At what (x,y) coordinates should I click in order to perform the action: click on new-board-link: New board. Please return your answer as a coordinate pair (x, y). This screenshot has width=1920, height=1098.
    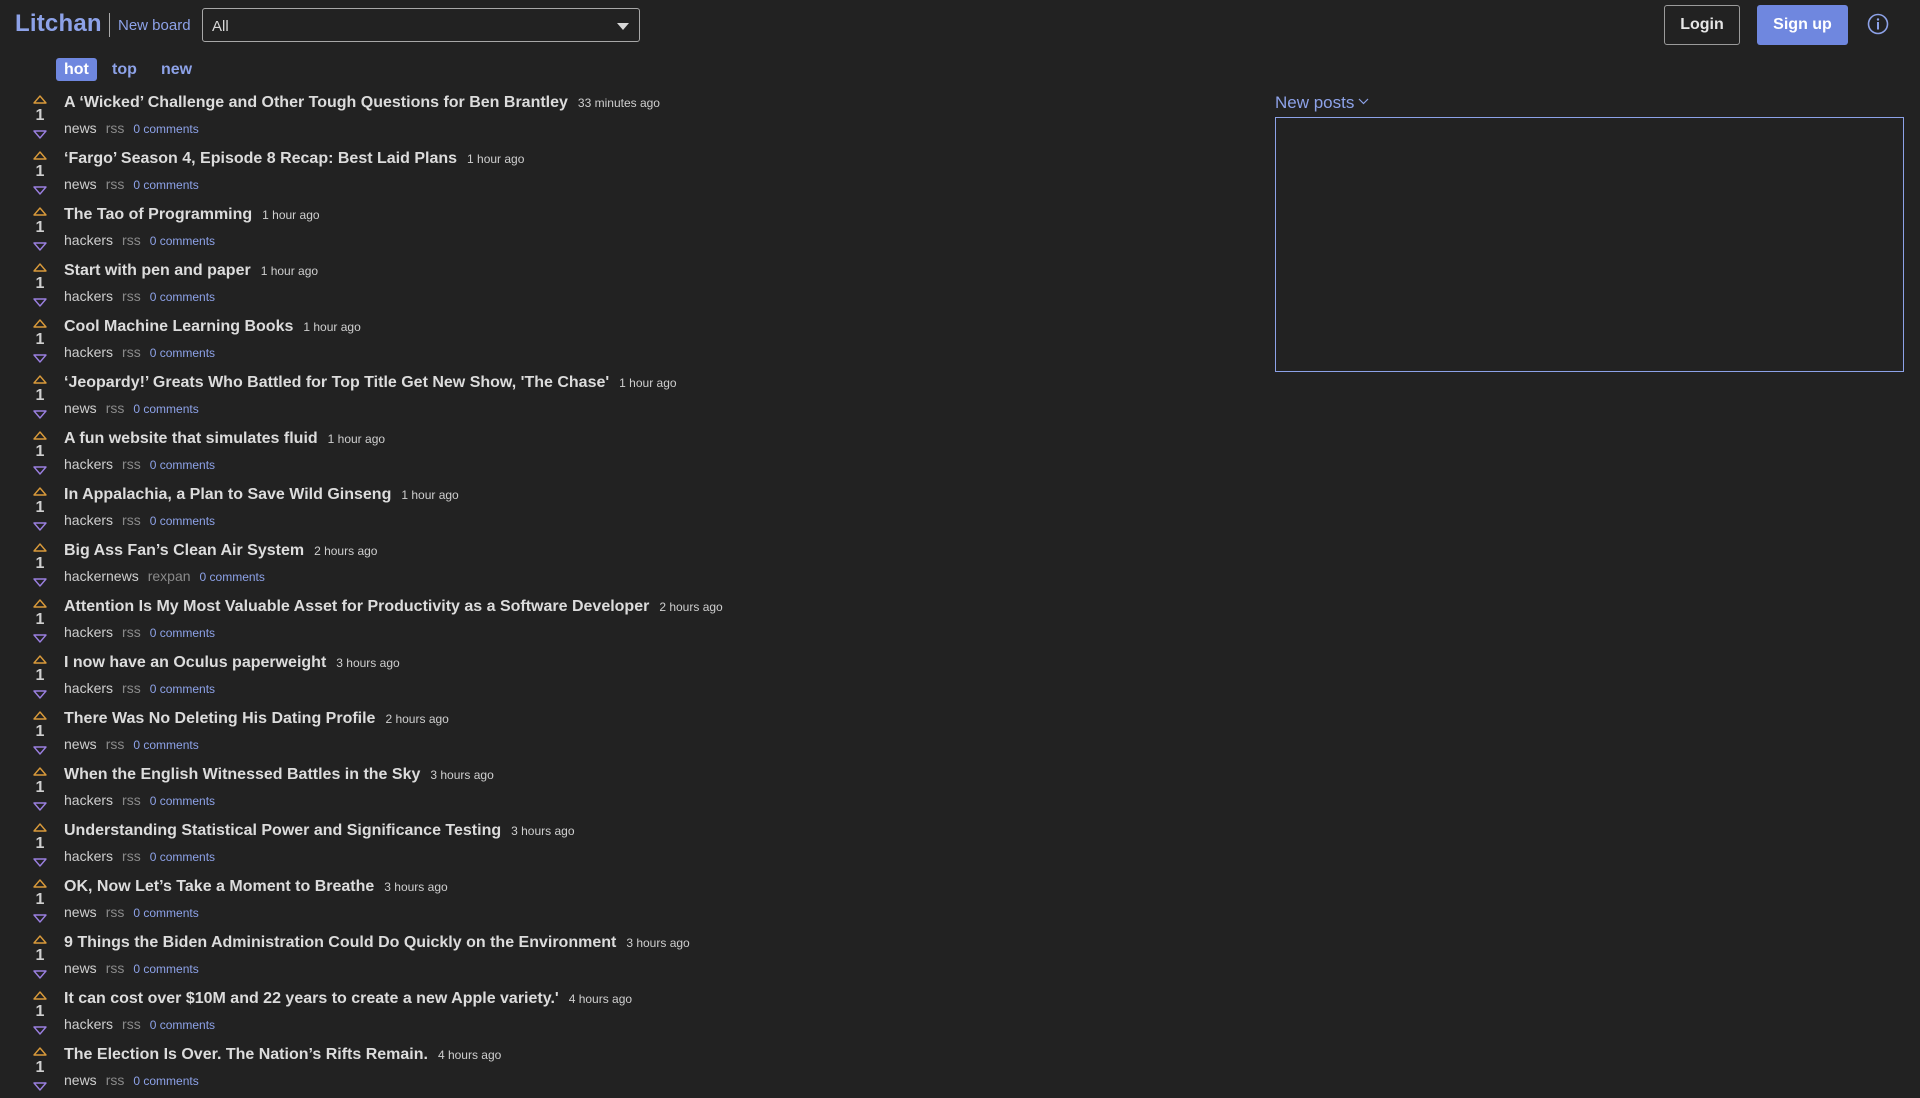
    Looking at the image, I should click on (154, 25).